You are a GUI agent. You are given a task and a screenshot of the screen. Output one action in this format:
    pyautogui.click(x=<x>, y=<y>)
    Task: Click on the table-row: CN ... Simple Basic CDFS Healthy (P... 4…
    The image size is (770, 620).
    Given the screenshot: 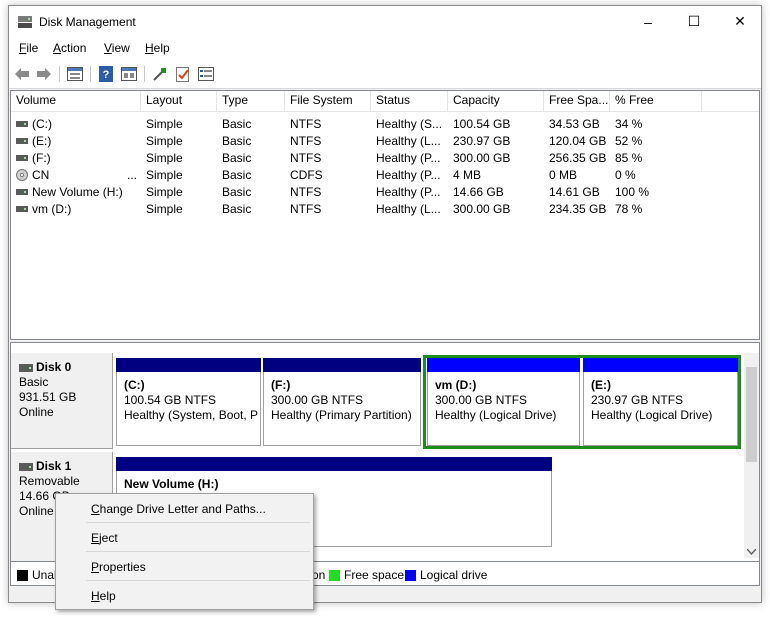 What is the action you would take?
    pyautogui.click(x=385, y=175)
    